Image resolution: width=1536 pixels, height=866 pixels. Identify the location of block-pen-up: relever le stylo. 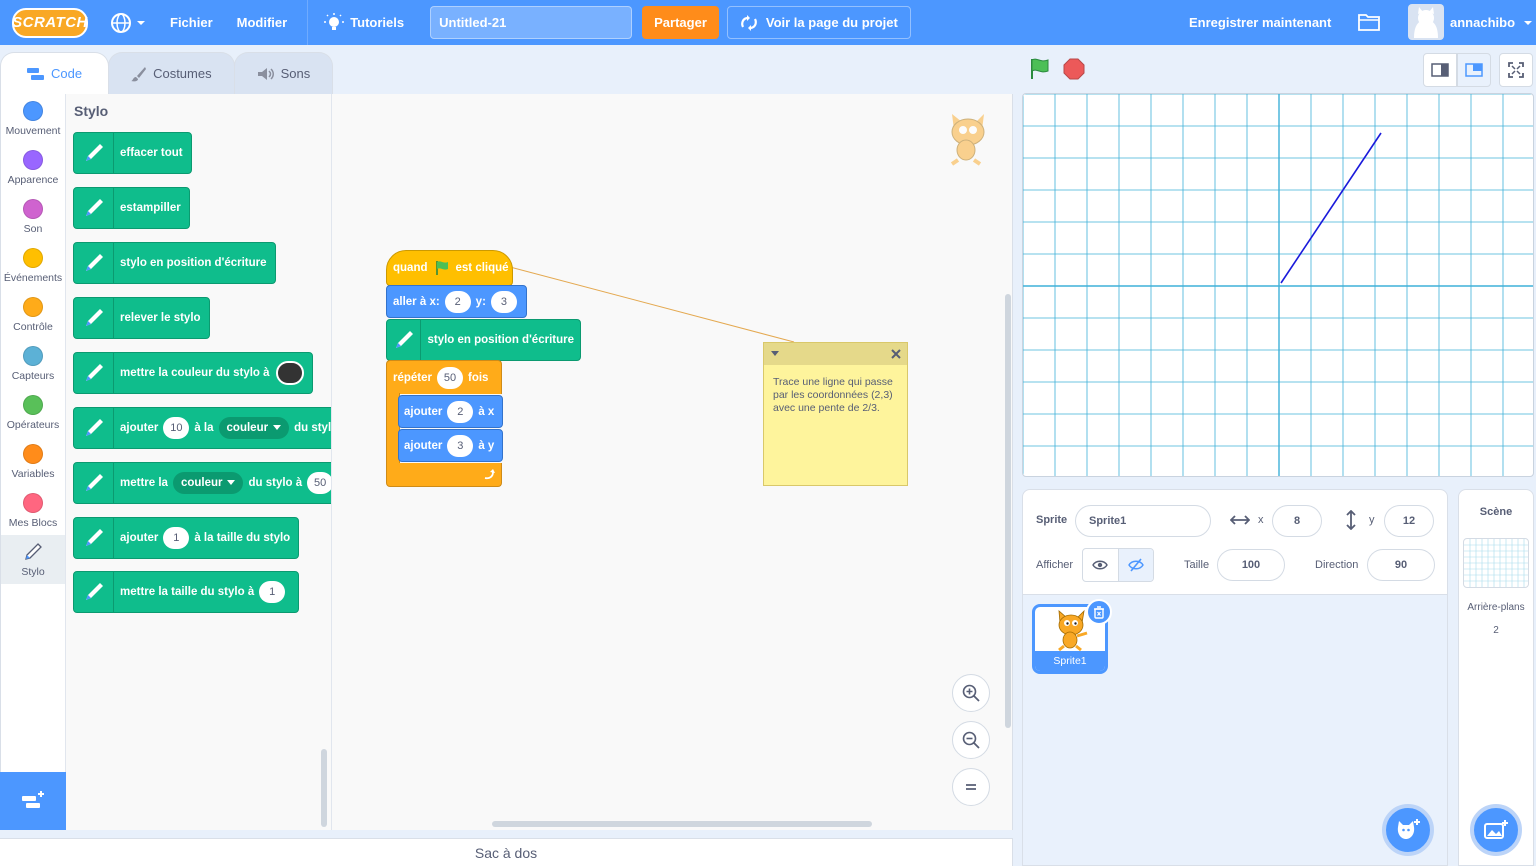
(141, 318).